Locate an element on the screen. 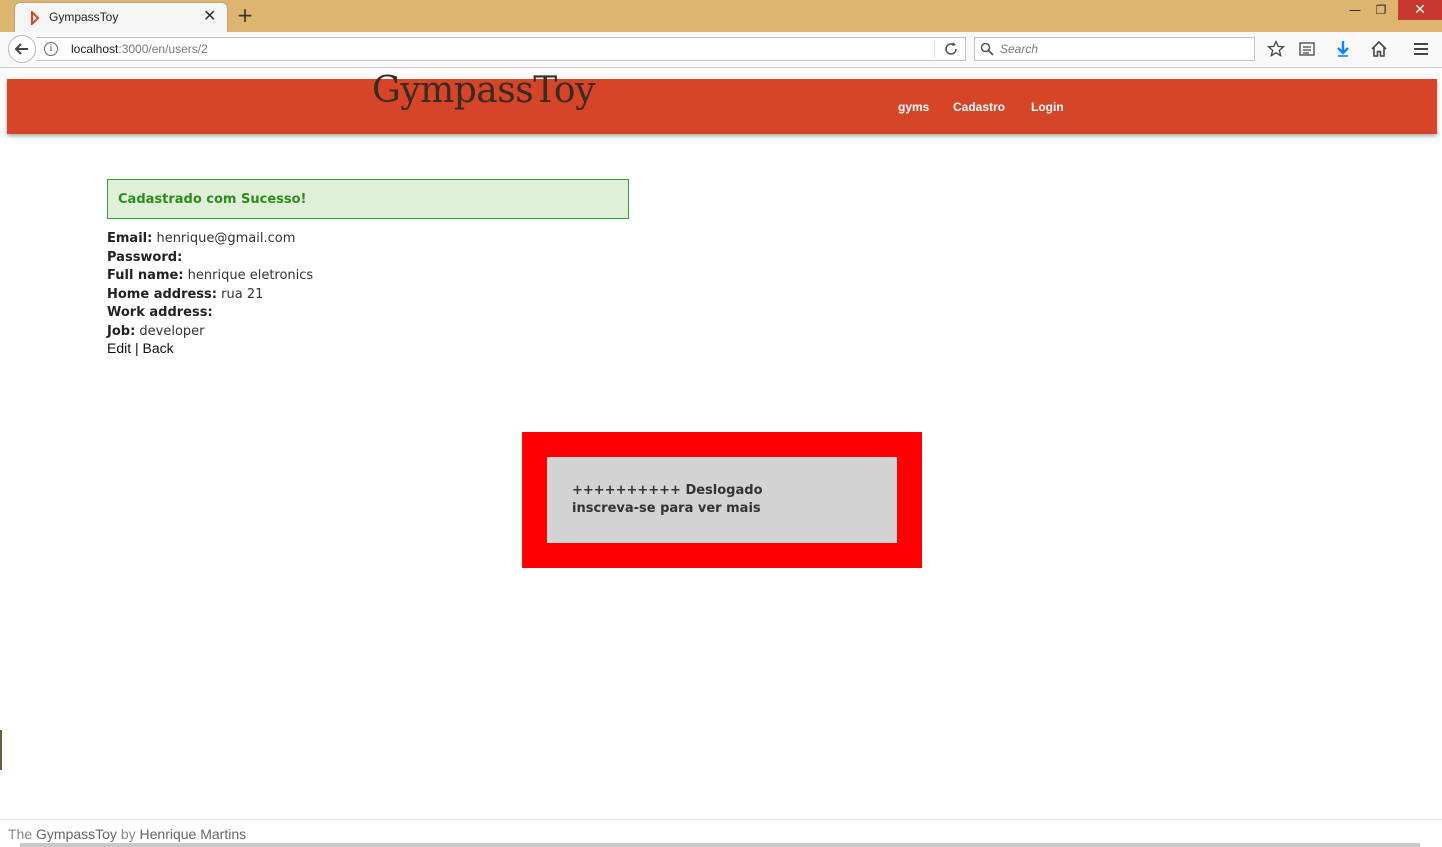  logout-signup-text: inscreva-se para ver mais is located at coordinates (666, 508).